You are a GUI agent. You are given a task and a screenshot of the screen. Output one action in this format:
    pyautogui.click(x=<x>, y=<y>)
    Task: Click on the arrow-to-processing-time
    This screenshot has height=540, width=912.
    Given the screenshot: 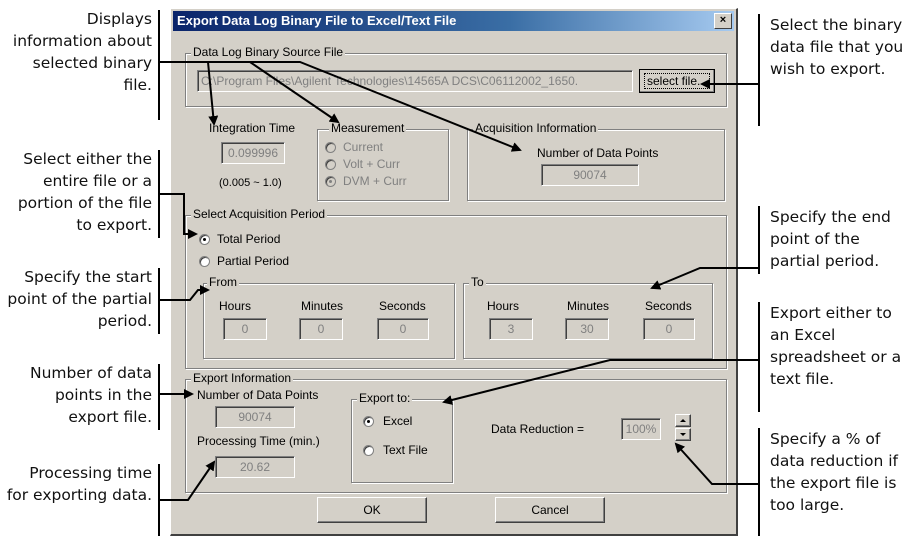 What is the action you would take?
    pyautogui.click(x=187, y=480)
    